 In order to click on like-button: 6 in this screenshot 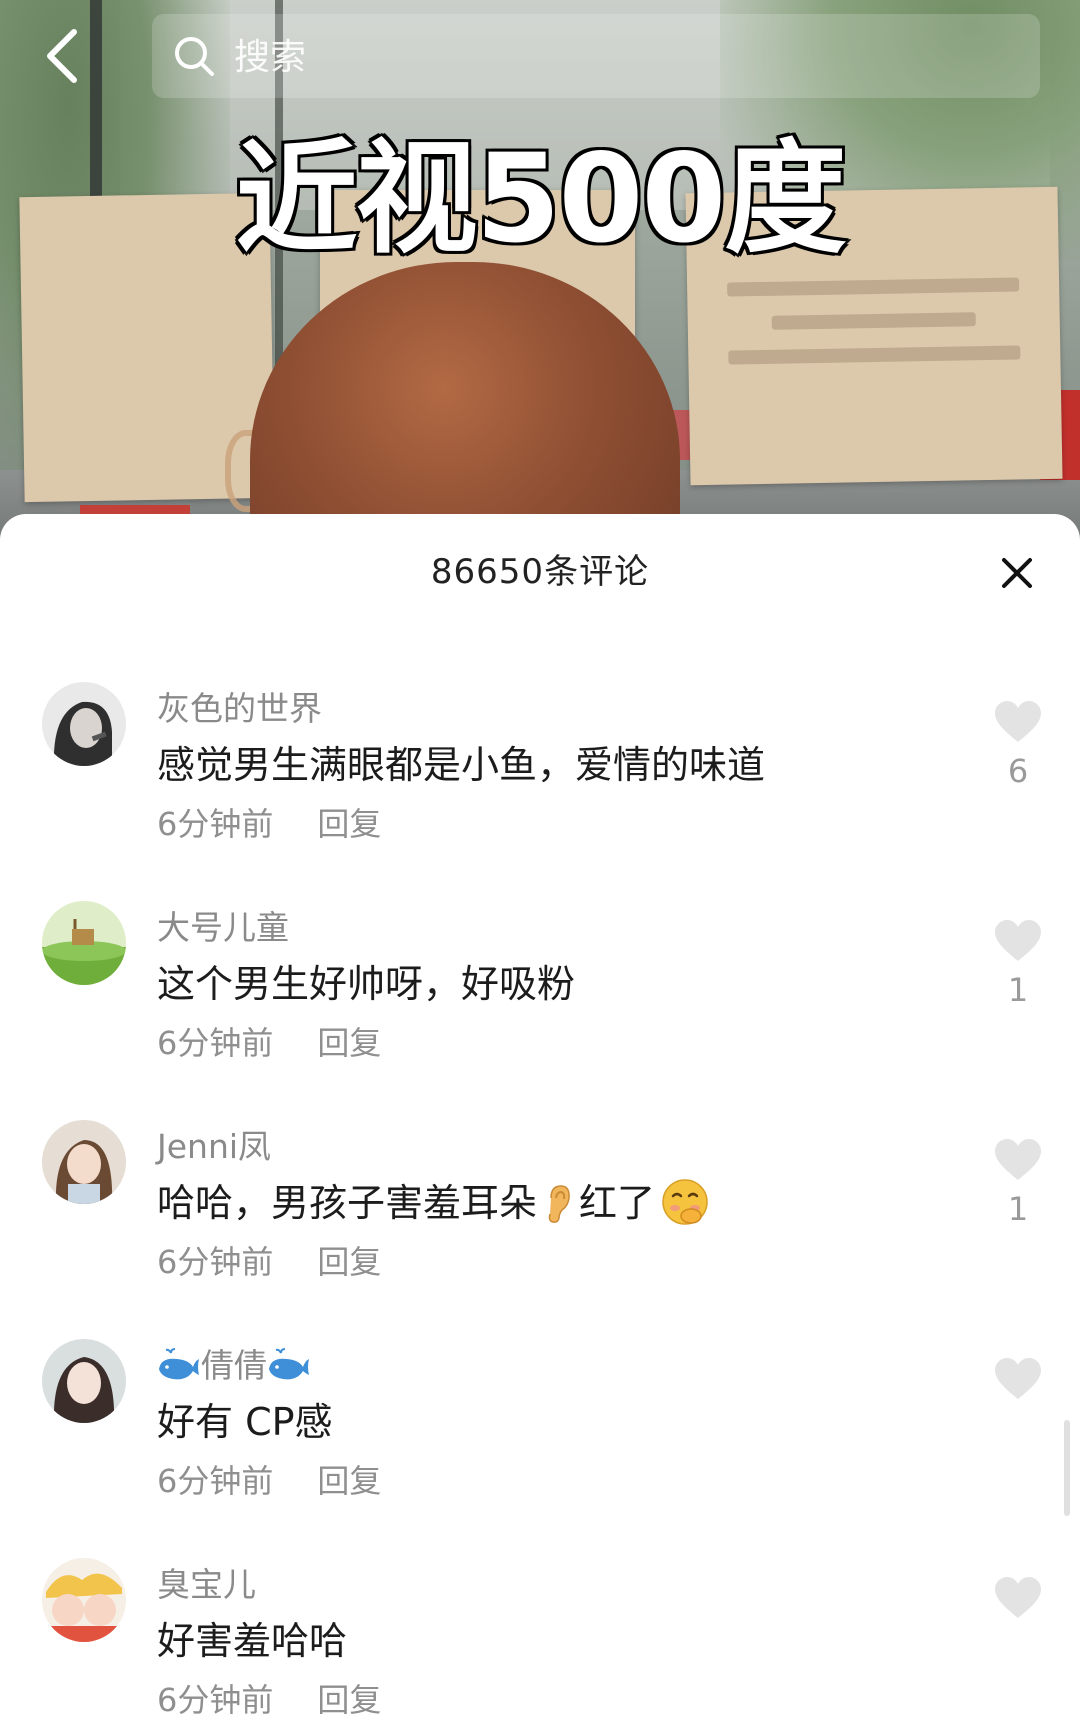, I will do `click(1018, 745)`.